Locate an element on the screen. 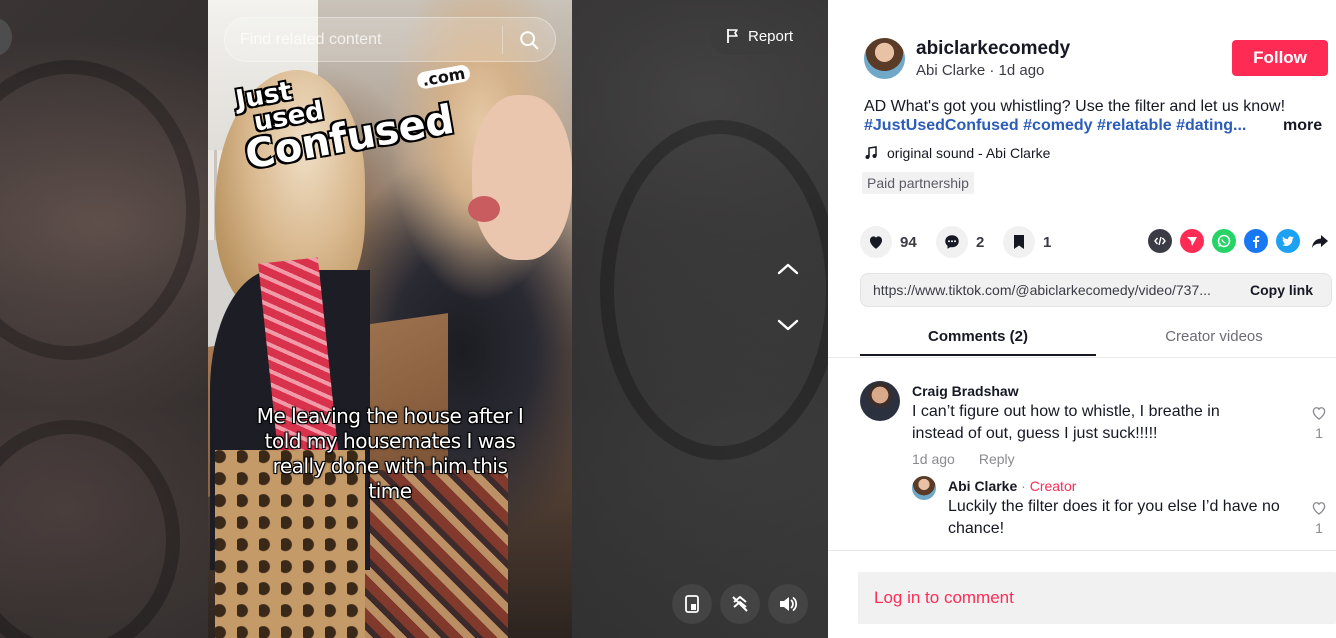 The image size is (1336, 638). send-to-friends-button is located at coordinates (1192, 241).